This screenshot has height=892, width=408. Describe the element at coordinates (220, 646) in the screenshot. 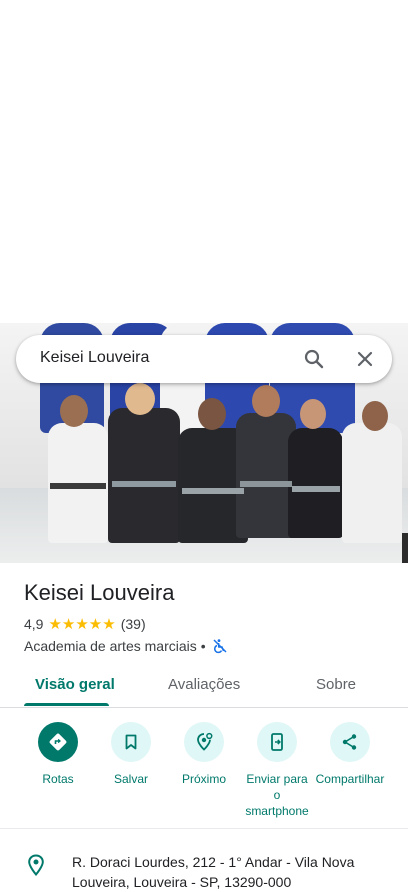

I see `no-wheelchair-access-icon` at that location.